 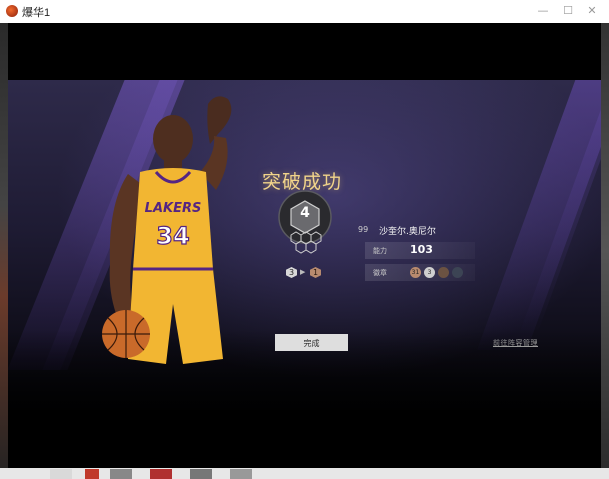 I want to click on player-portrait: LAKERS 34, so click(x=167, y=230).